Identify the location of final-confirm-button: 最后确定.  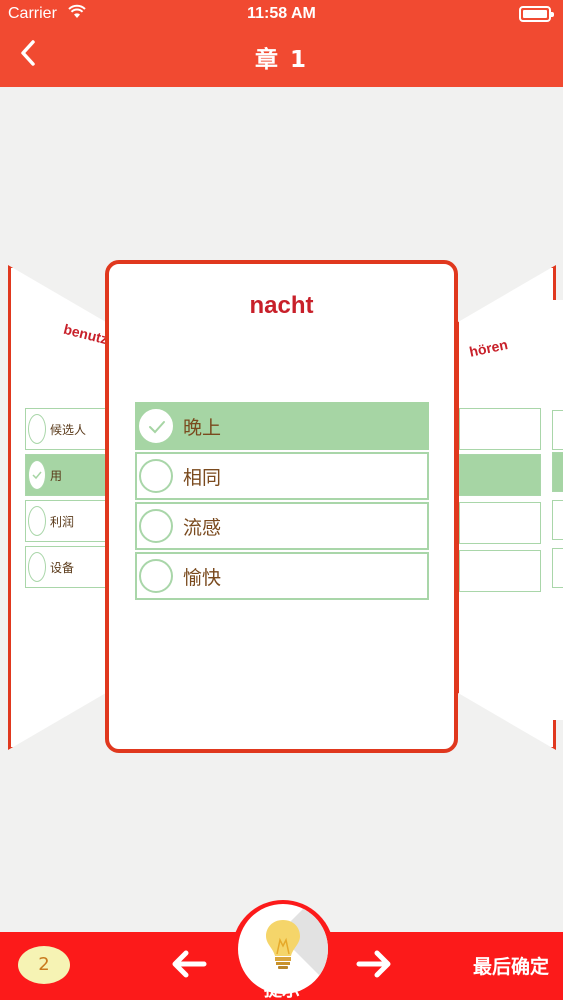
(511, 965).